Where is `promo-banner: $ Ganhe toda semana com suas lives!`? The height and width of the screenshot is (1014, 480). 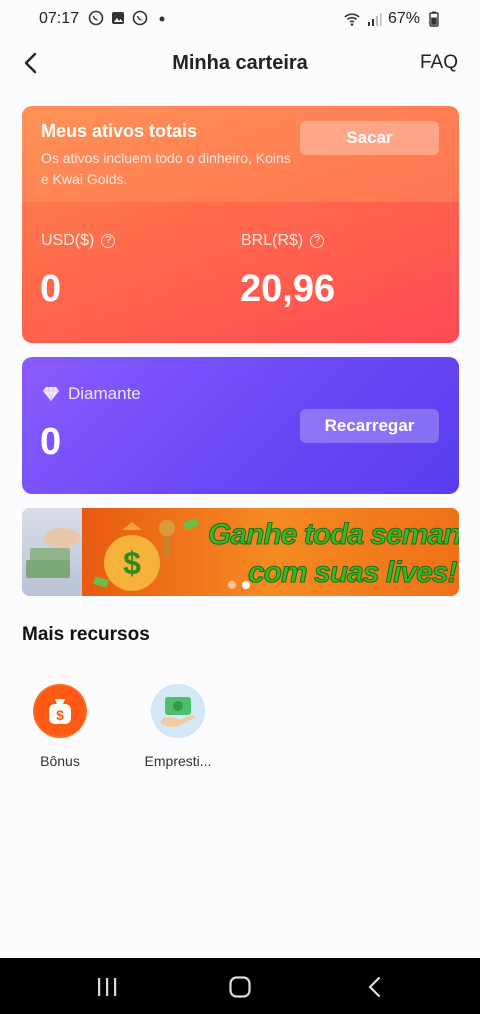 promo-banner: $ Ganhe toda semana com suas lives! is located at coordinates (240, 552).